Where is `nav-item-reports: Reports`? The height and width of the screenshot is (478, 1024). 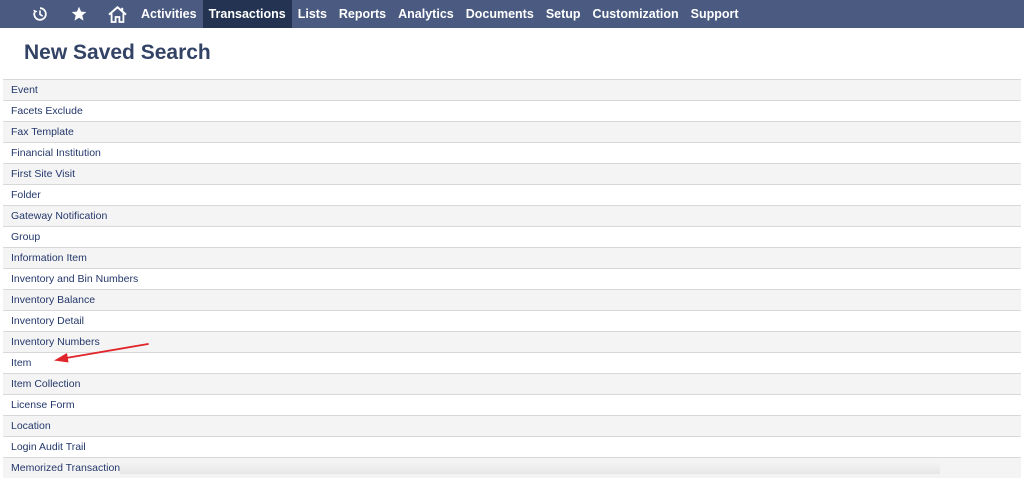
nav-item-reports: Reports is located at coordinates (362, 14).